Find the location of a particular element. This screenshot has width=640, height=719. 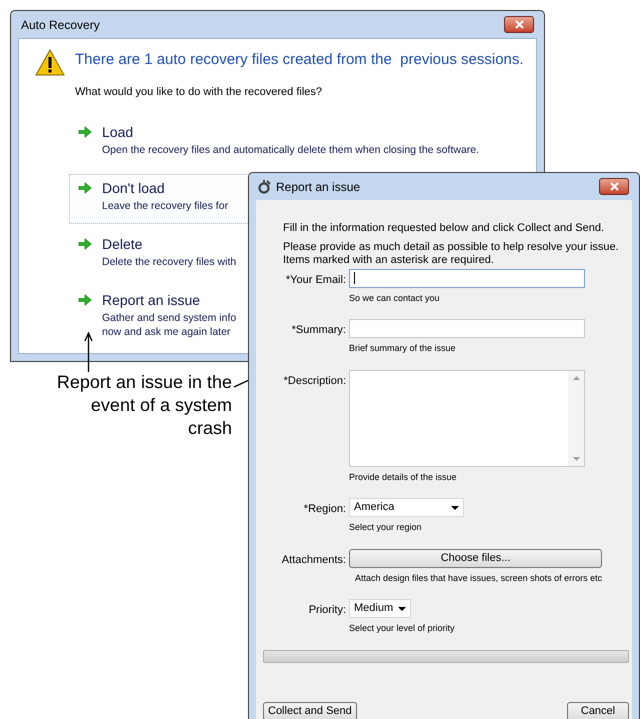

field-hint: Attach design files that have issues, screen shots of errors etc is located at coordinates (478, 578).